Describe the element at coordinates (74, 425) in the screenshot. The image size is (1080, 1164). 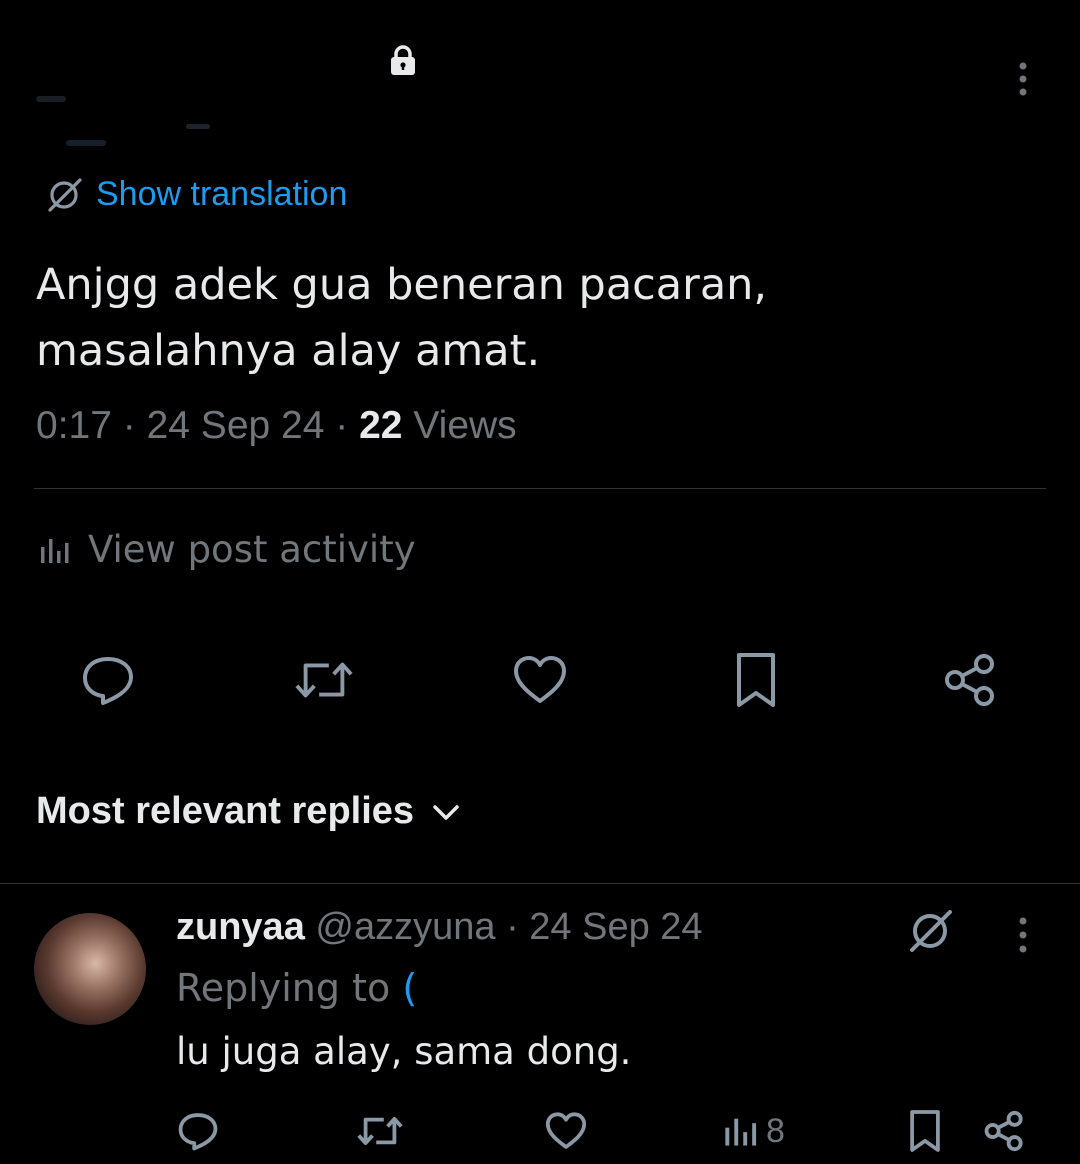
I see `post-time: 0:17` at that location.